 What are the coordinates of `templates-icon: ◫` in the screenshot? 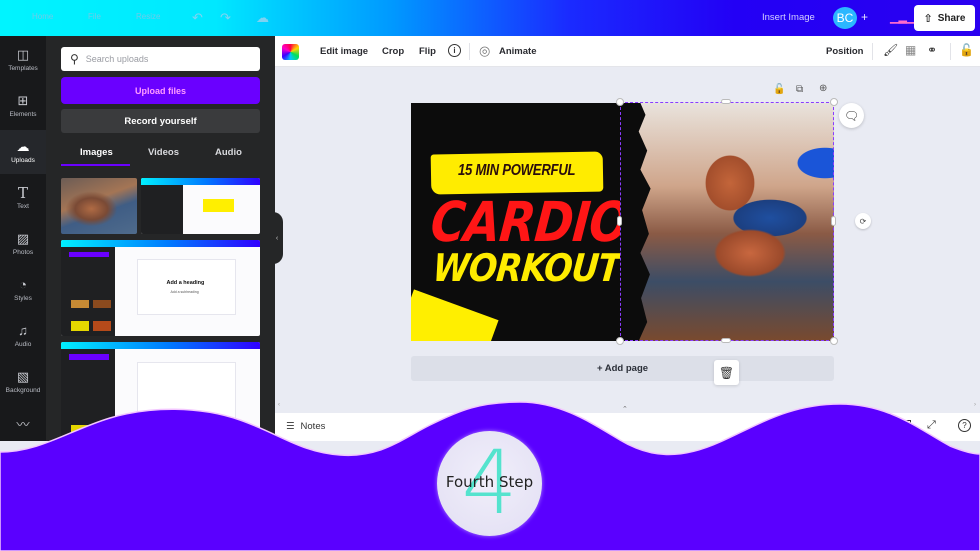 It's located at (23, 54).